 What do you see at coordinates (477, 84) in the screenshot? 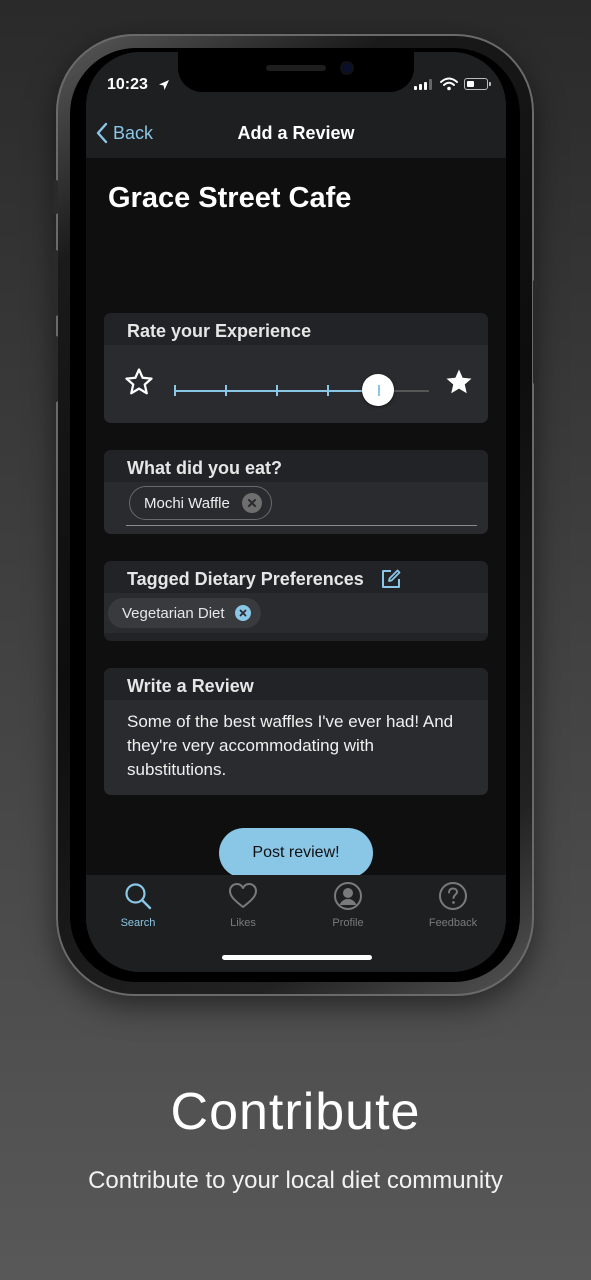
I see `battery-icon` at bounding box center [477, 84].